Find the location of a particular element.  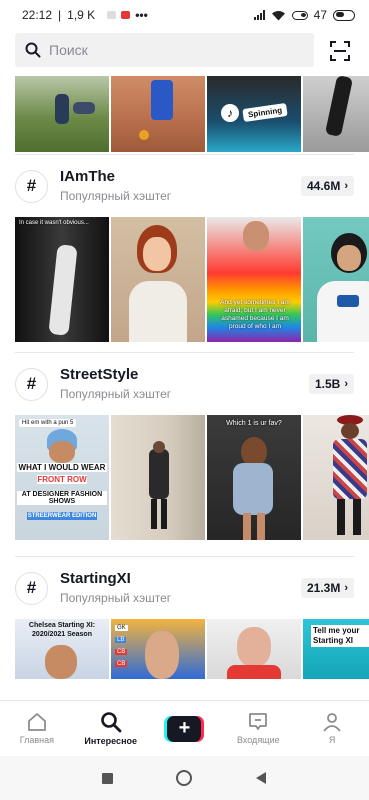

scan-qr-icon is located at coordinates (340, 51).